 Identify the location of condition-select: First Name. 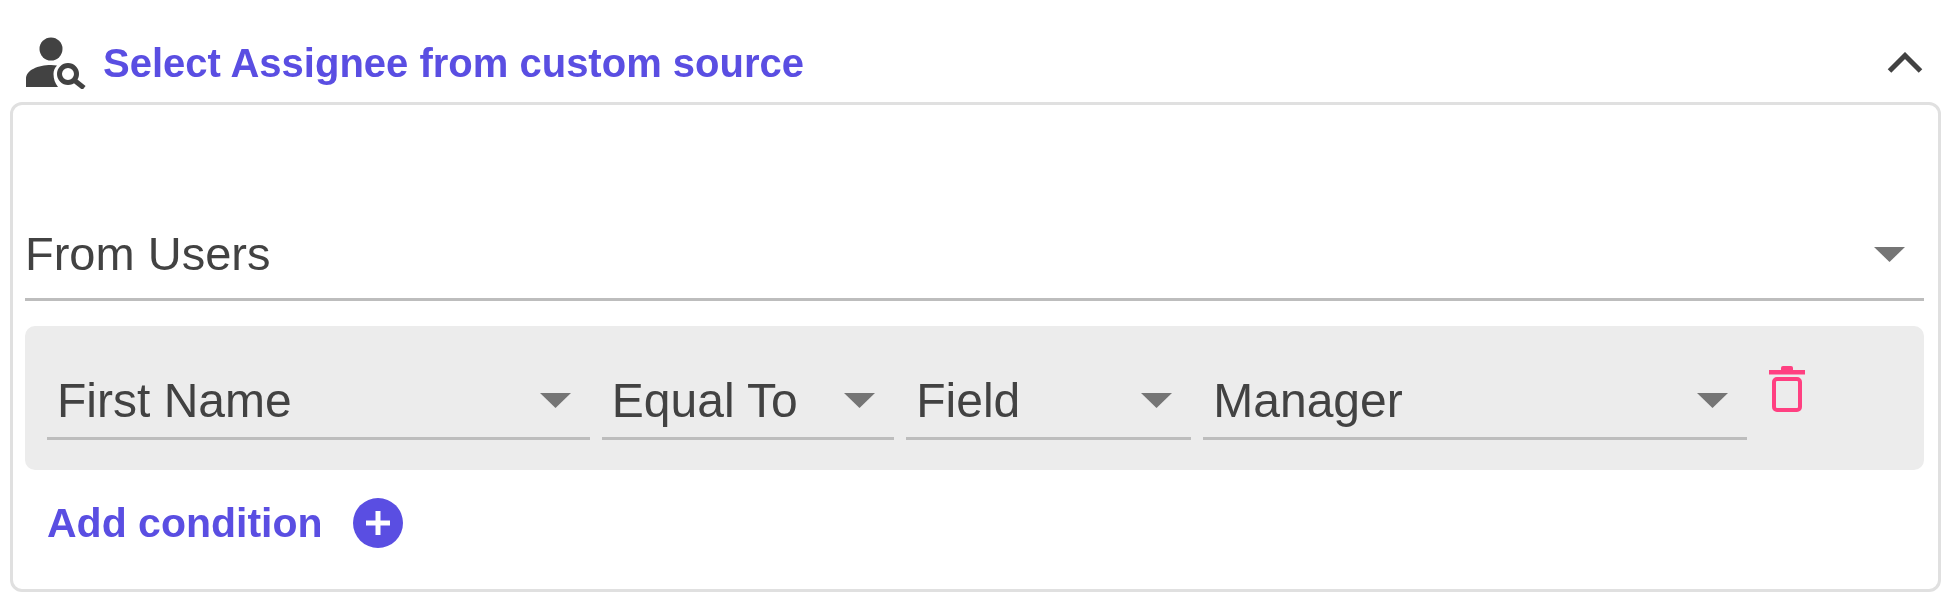
(318, 407).